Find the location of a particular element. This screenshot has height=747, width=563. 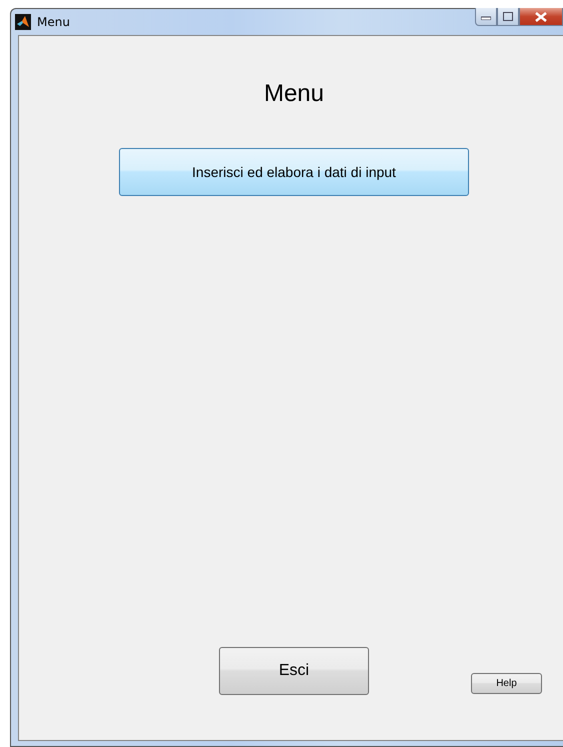

exit-button: Esci is located at coordinates (294, 671).